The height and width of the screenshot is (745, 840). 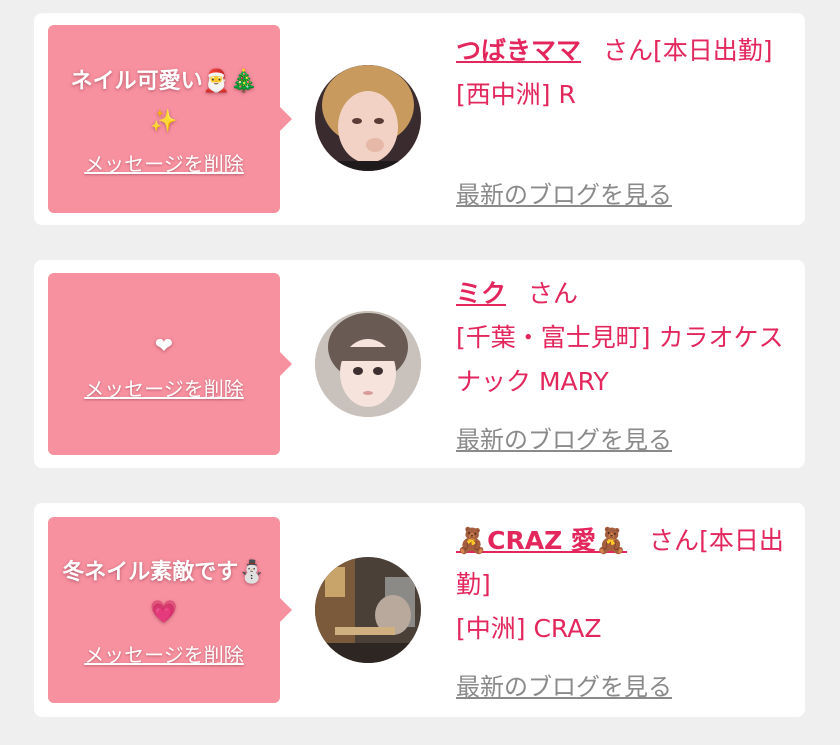 I want to click on profile-name-link: 🧸CRAZ 愛🧸, so click(x=541, y=540).